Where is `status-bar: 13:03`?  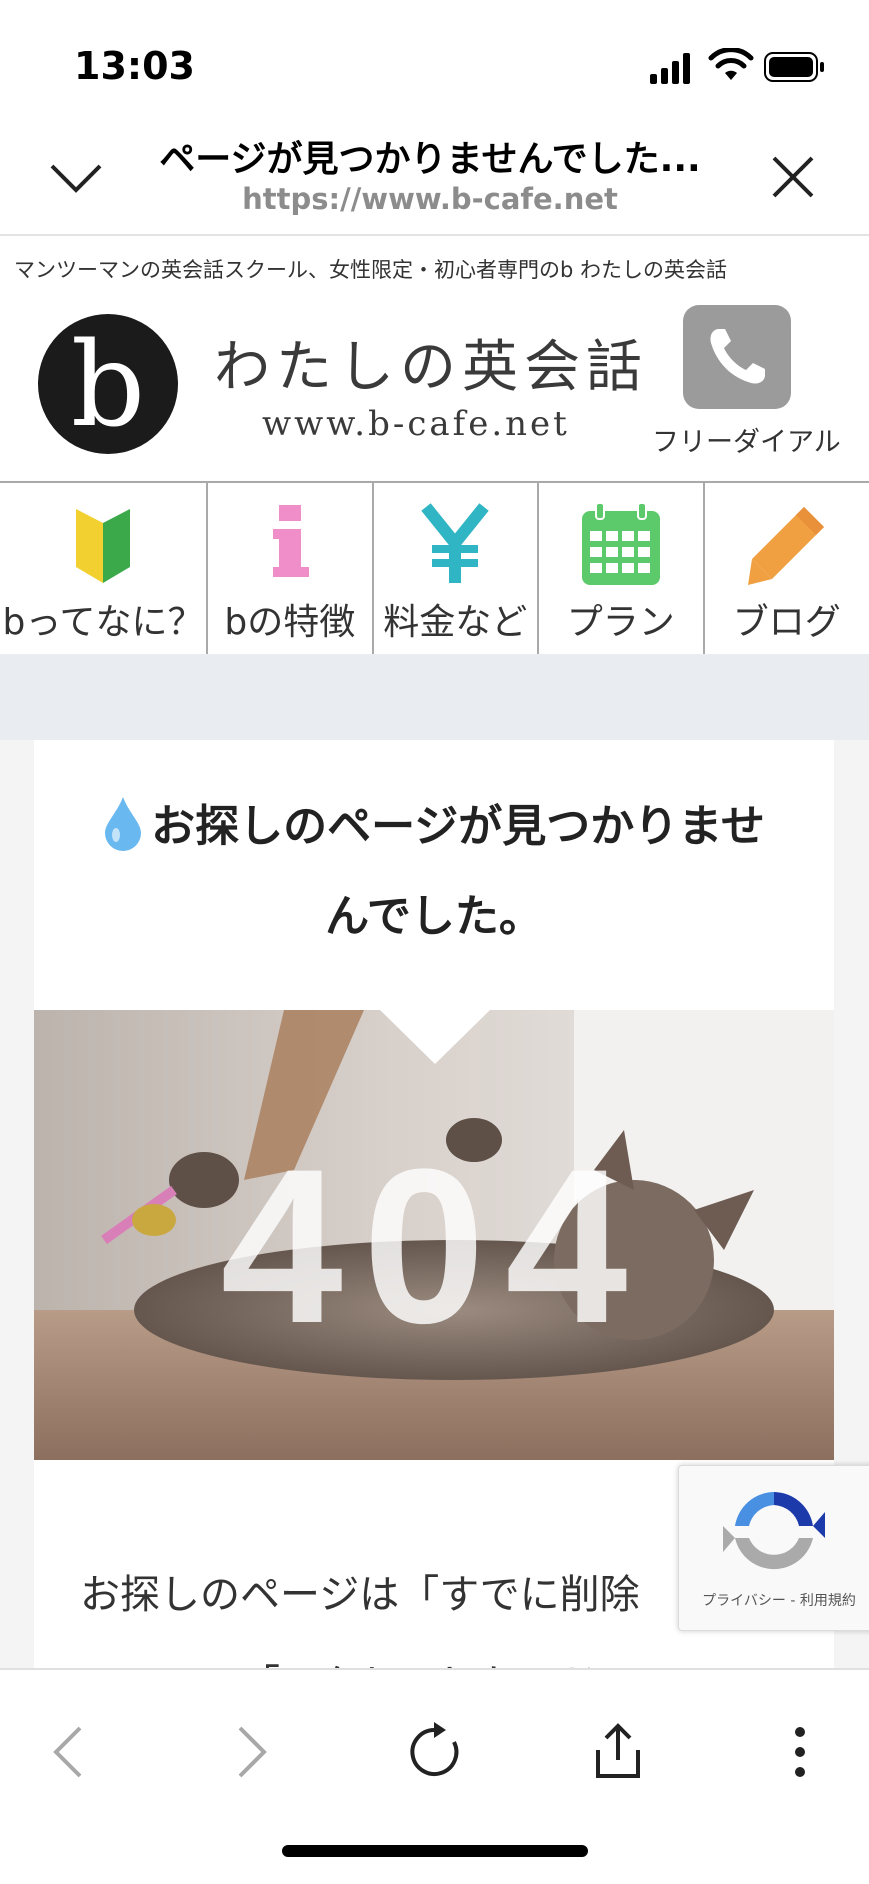 status-bar: 13:03 is located at coordinates (434, 60).